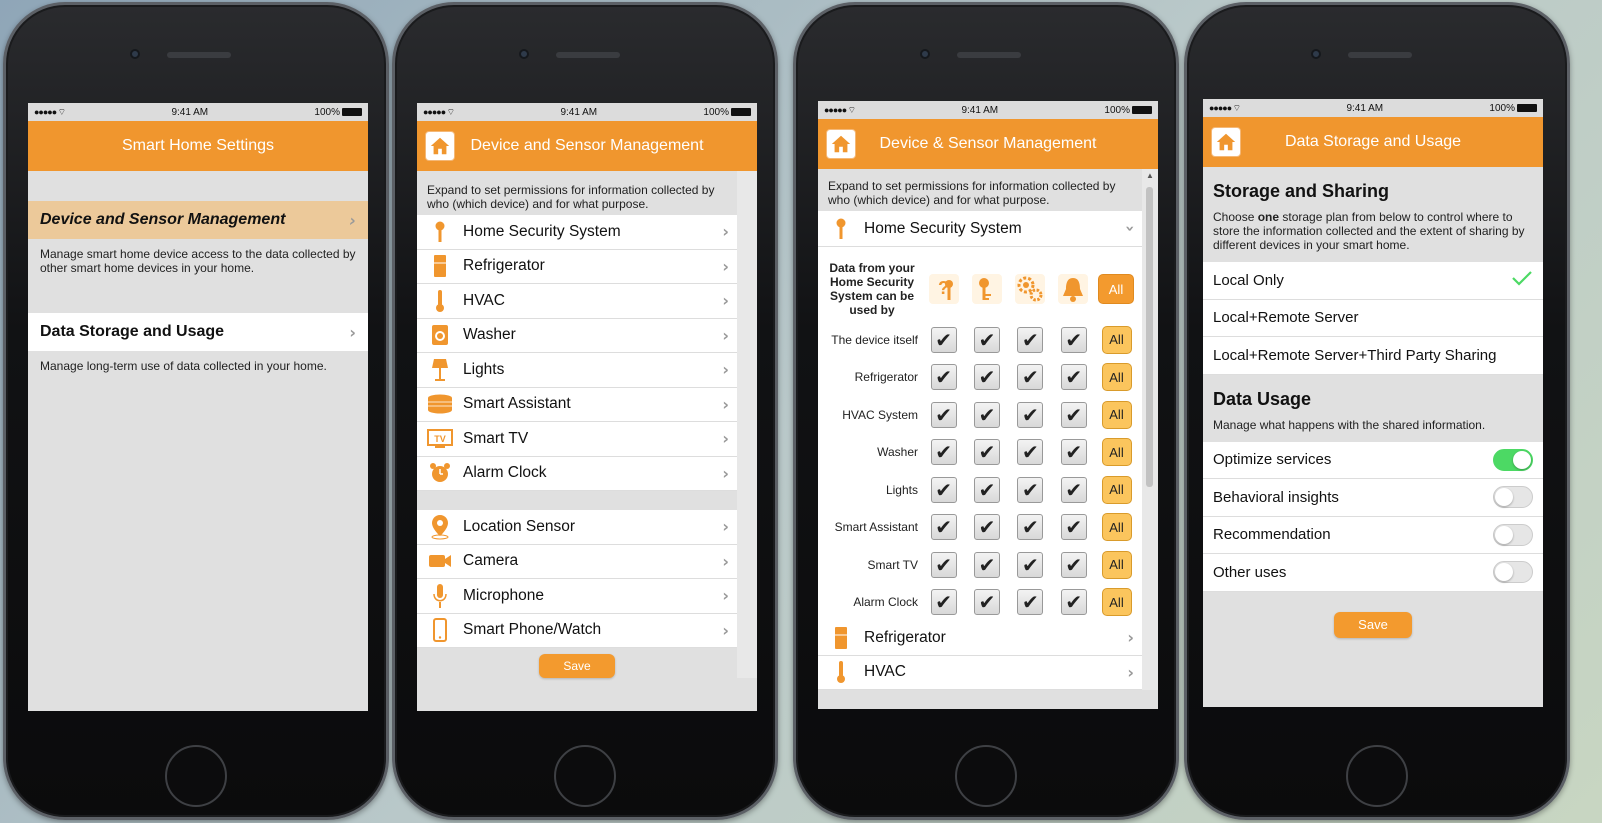 This screenshot has height=823, width=1602. What do you see at coordinates (925, 54) in the screenshot?
I see `camera-dot` at bounding box center [925, 54].